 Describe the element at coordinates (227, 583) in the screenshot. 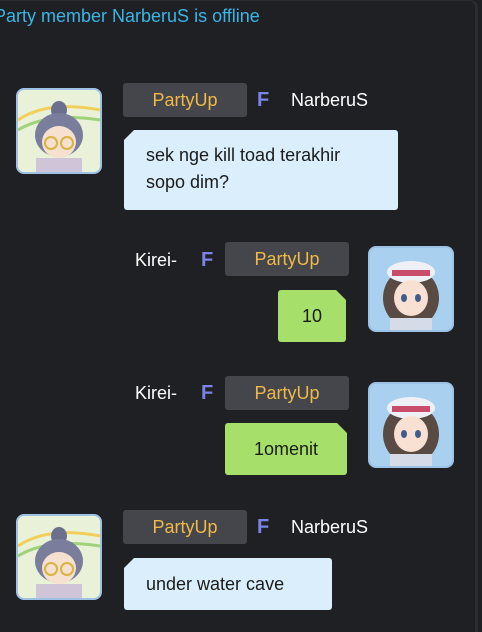

I see `message-bubble: under water cave` at that location.